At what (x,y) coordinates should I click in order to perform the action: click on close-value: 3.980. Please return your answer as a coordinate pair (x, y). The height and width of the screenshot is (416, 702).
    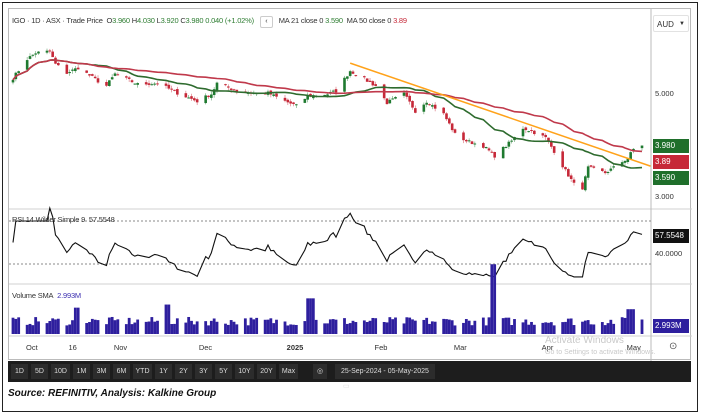
    Looking at the image, I should click on (194, 20).